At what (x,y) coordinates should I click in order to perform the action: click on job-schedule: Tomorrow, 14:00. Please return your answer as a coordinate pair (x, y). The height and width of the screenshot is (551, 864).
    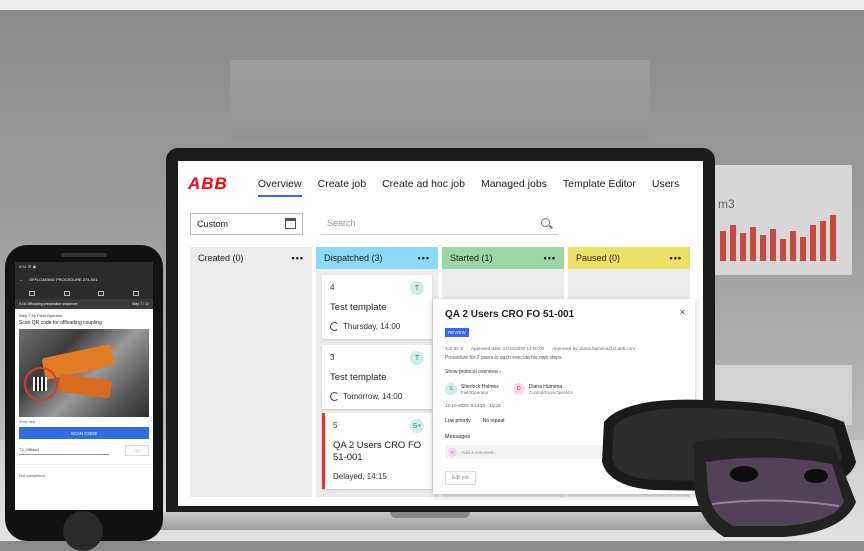
    Looking at the image, I should click on (377, 396).